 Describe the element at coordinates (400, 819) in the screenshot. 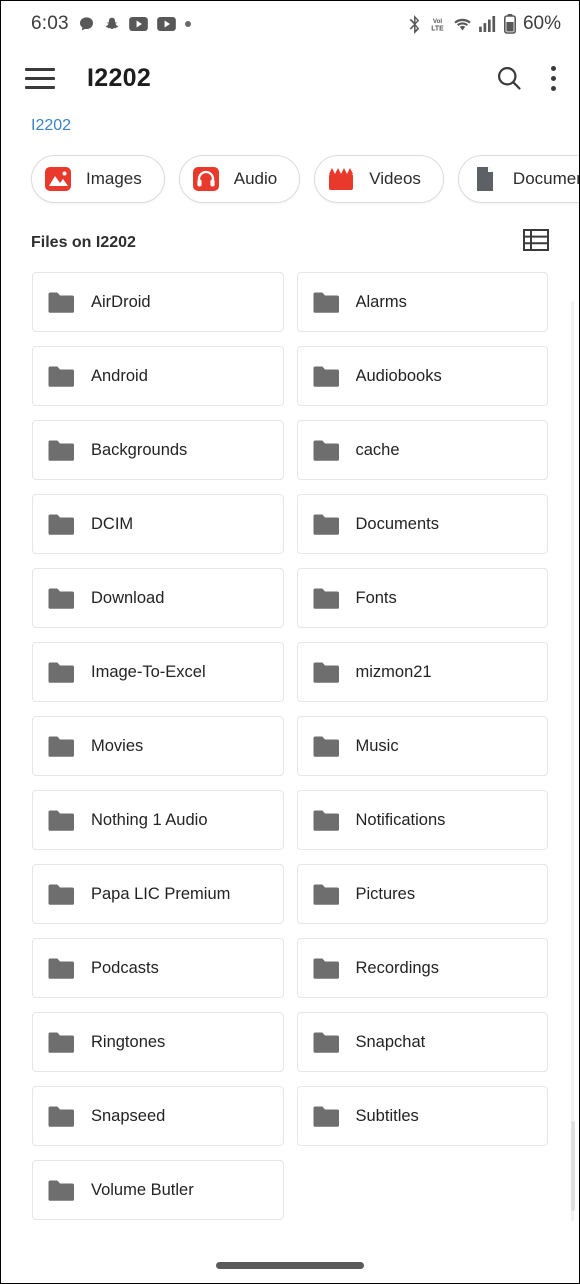

I see `folder-name-label: Notifications` at that location.